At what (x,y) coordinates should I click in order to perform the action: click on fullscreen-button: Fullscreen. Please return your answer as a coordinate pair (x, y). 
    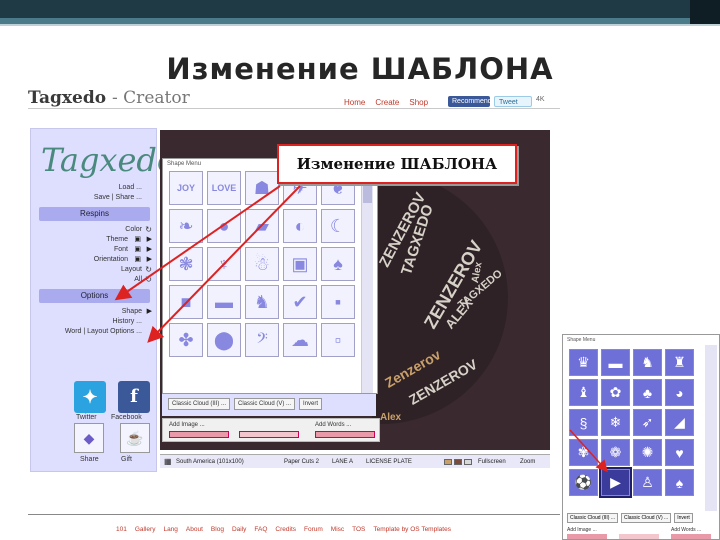
    Looking at the image, I should click on (492, 462).